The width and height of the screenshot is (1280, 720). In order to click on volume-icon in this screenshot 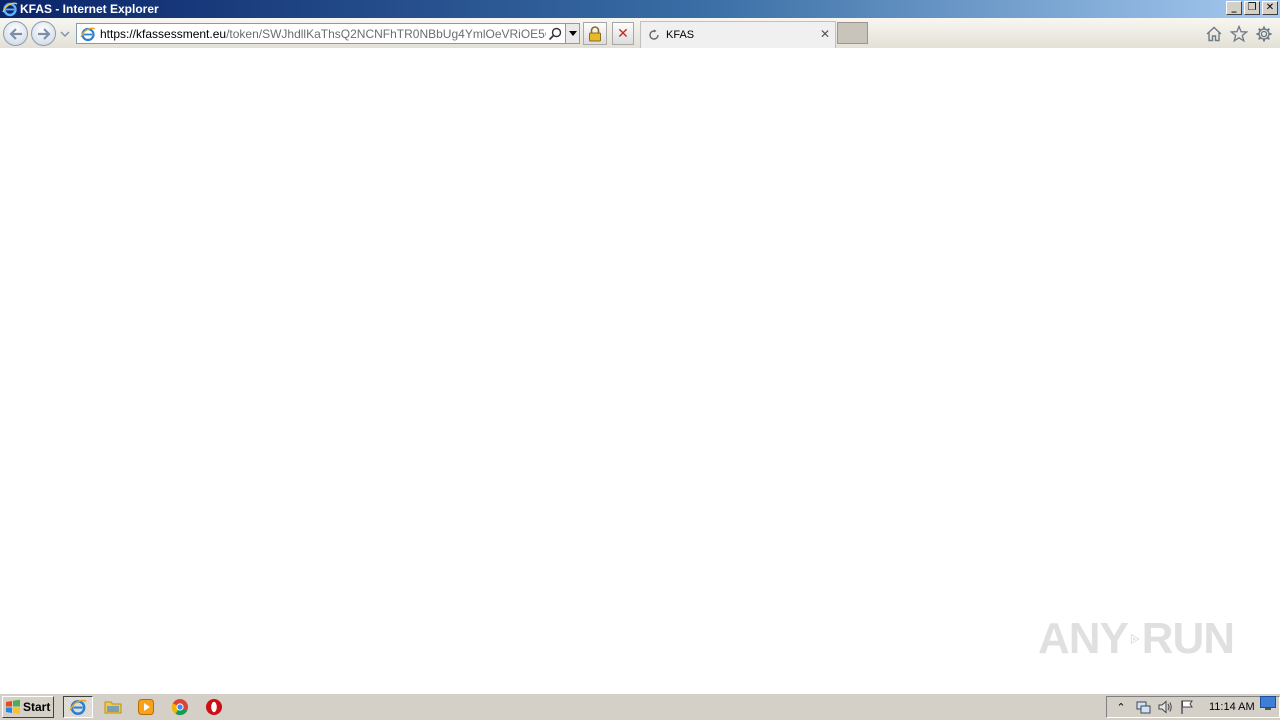, I will do `click(1165, 707)`.